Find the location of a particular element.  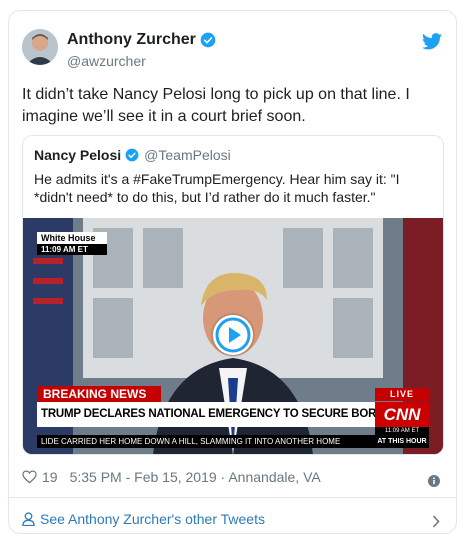

play-icon is located at coordinates (233, 335).